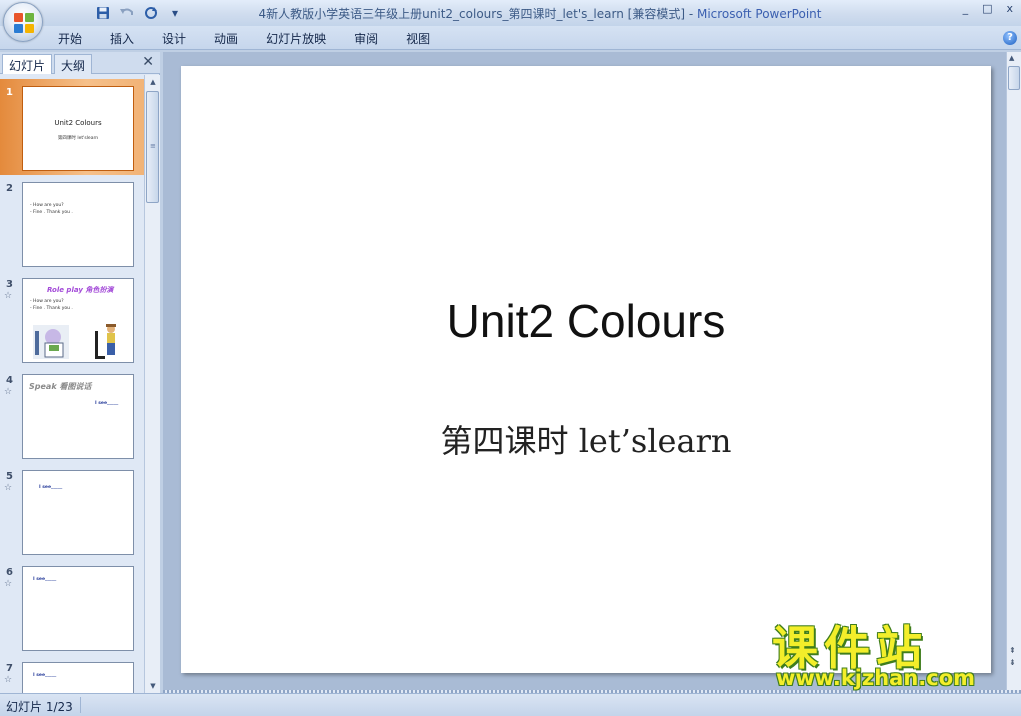  Describe the element at coordinates (1014, 78) in the screenshot. I see `scroll-thumb` at that location.